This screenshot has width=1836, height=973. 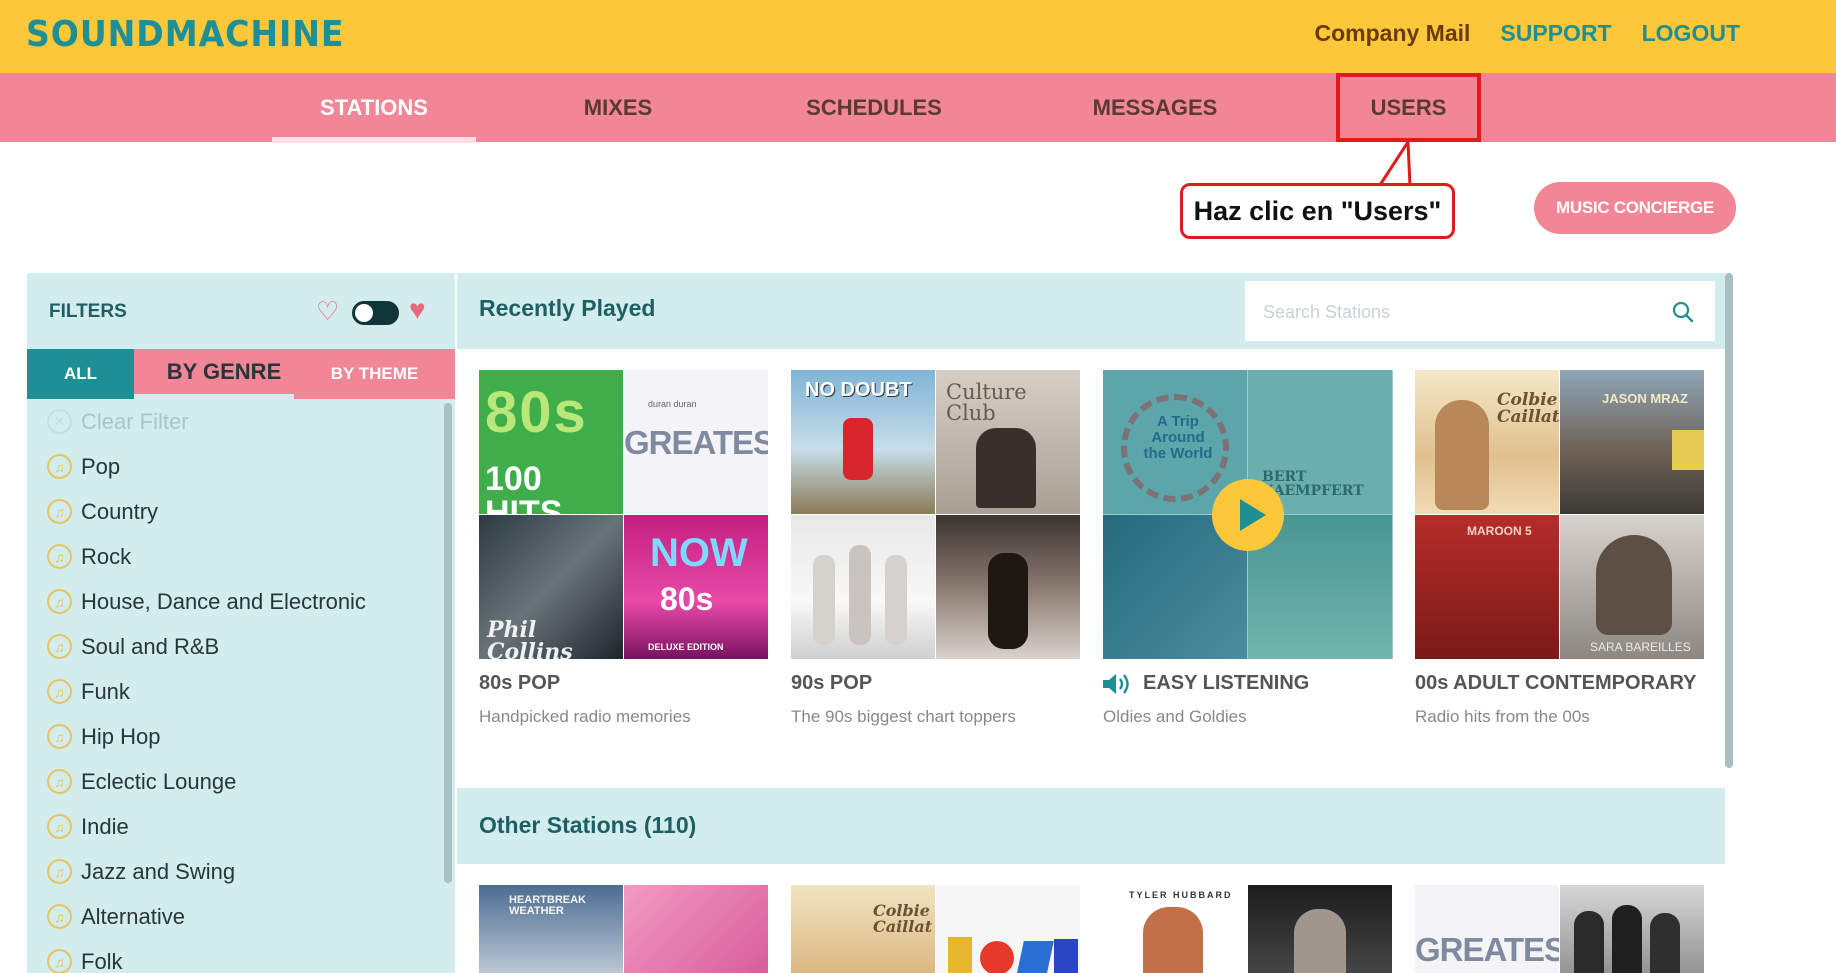 What do you see at coordinates (1729, 520) in the screenshot?
I see `main-scrollbar` at bounding box center [1729, 520].